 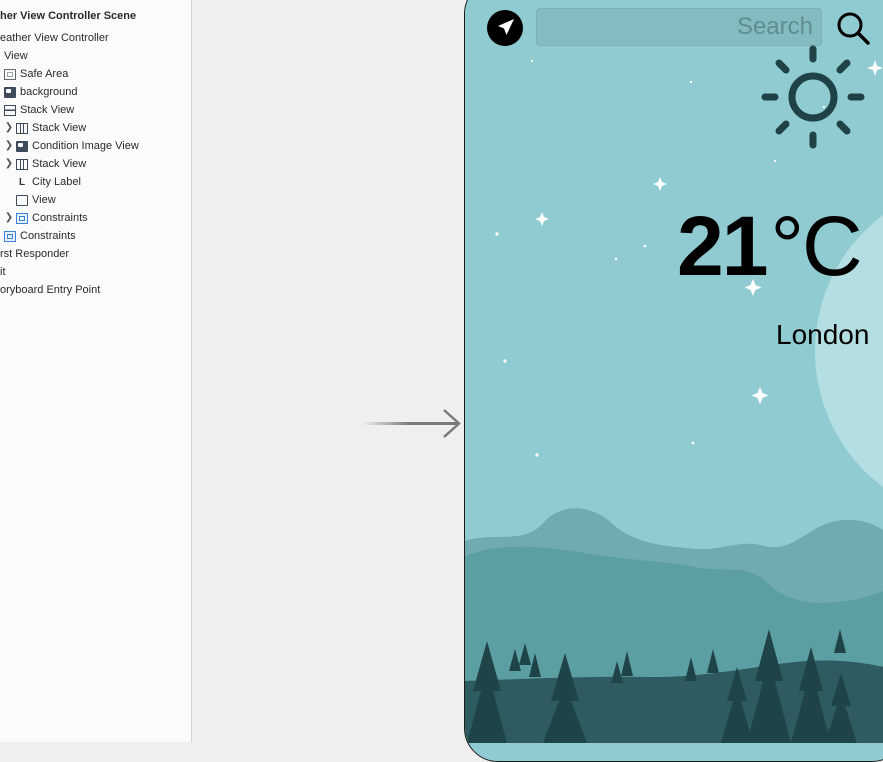 I want to click on outline-row-label: Safe Area, so click(x=44, y=74).